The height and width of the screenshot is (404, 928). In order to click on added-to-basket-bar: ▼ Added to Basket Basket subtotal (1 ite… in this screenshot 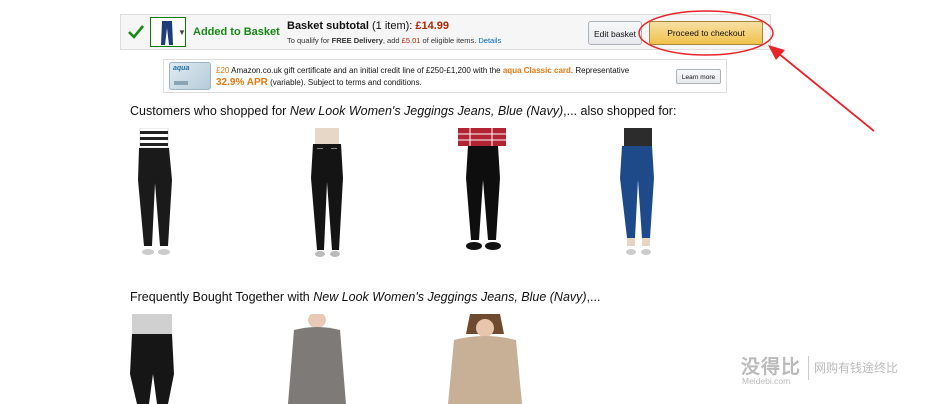, I will do `click(445, 32)`.